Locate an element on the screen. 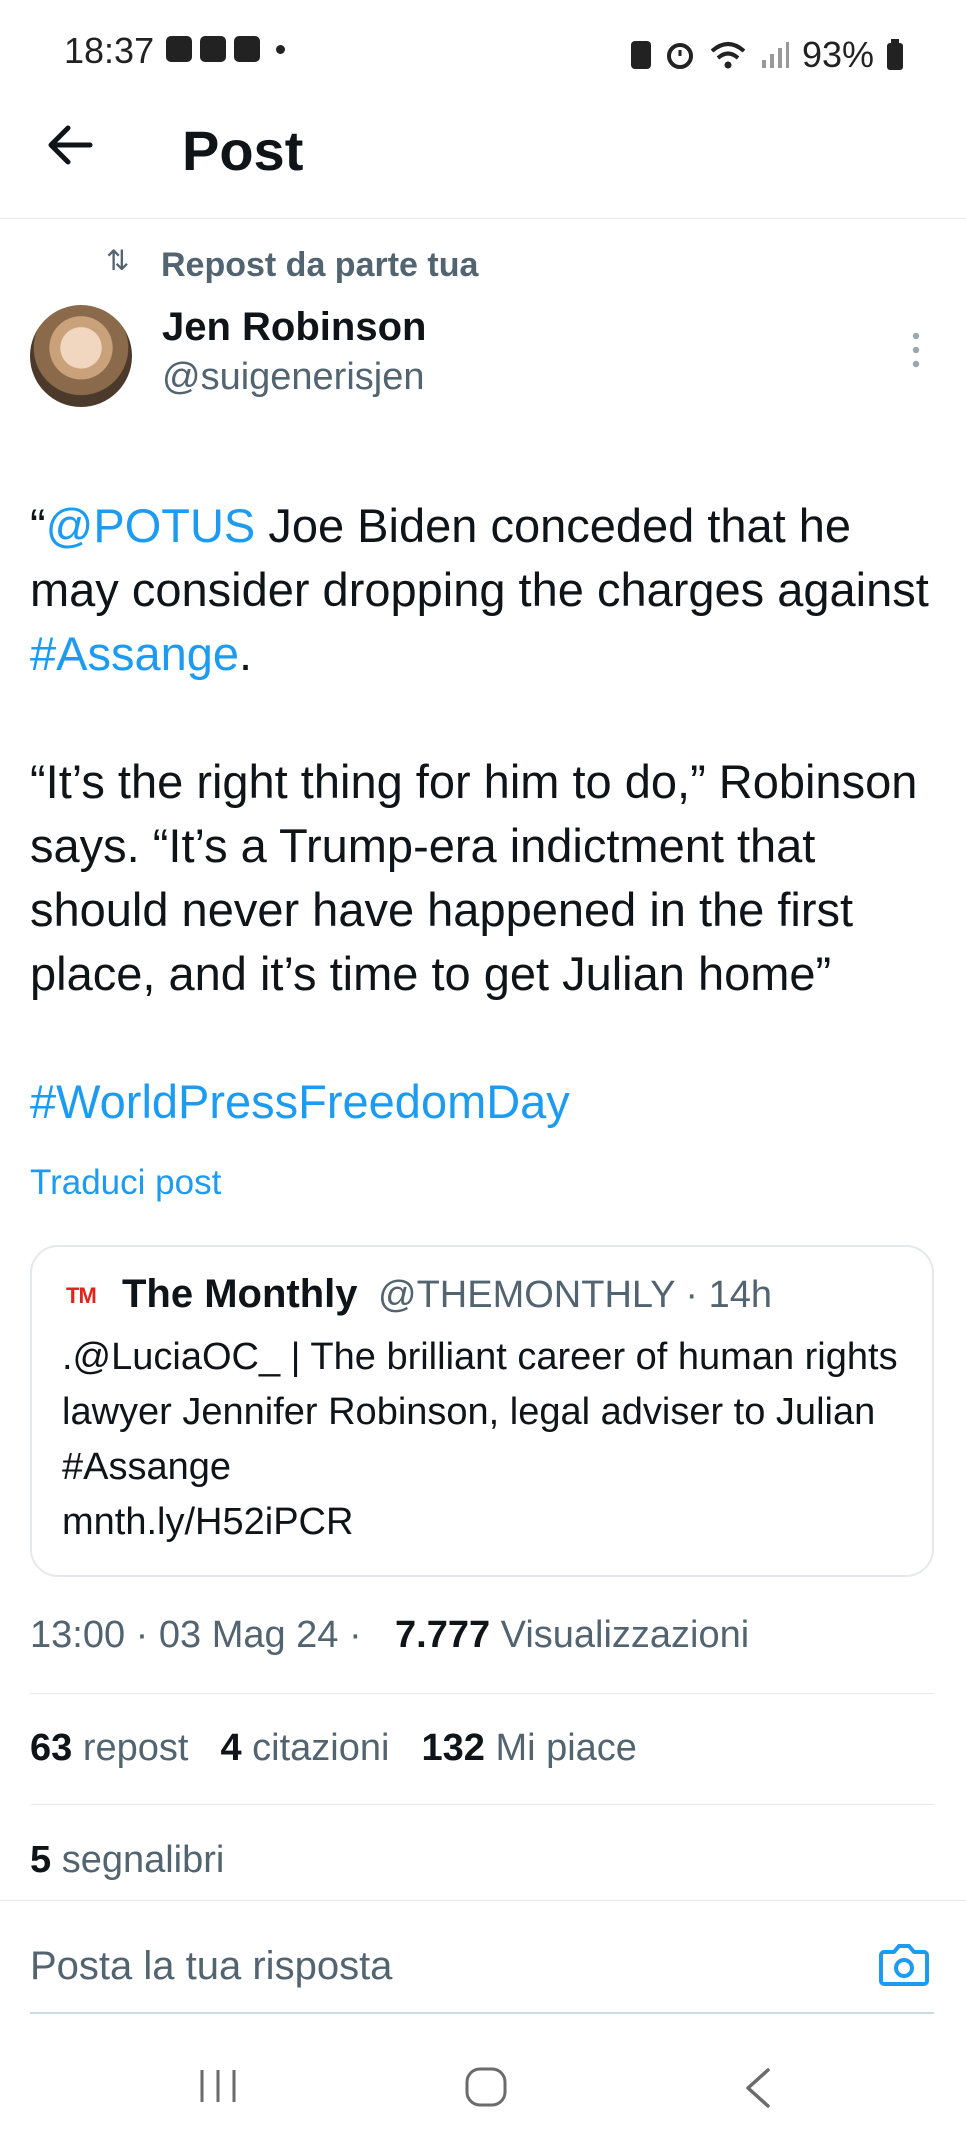 This screenshot has width=966, height=2147. views-count: 7.777 is located at coordinates (443, 1635).